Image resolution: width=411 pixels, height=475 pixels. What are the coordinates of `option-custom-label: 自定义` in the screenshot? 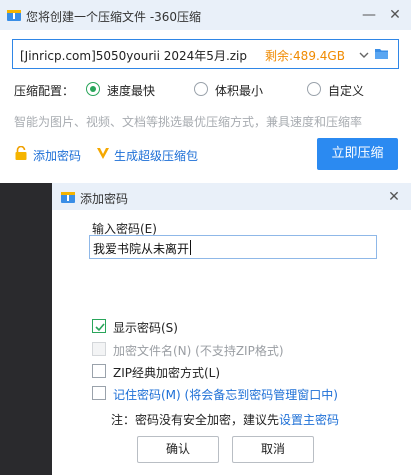 It's located at (346, 90).